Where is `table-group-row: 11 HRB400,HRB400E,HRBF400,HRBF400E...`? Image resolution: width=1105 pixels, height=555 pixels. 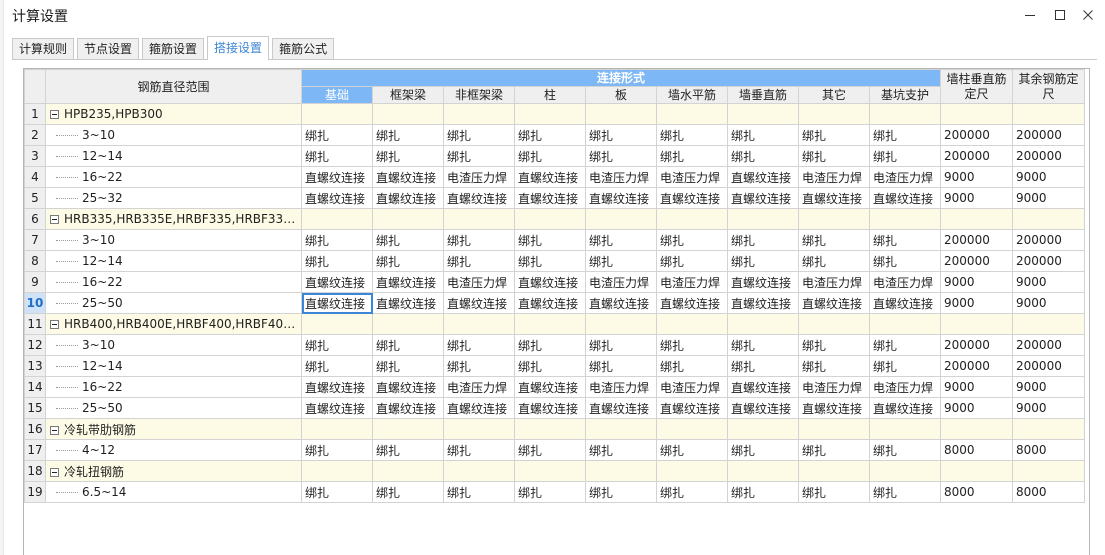
table-group-row: 11 HRB400,HRB400E,HRBF400,HRBF400E... is located at coordinates (555, 324).